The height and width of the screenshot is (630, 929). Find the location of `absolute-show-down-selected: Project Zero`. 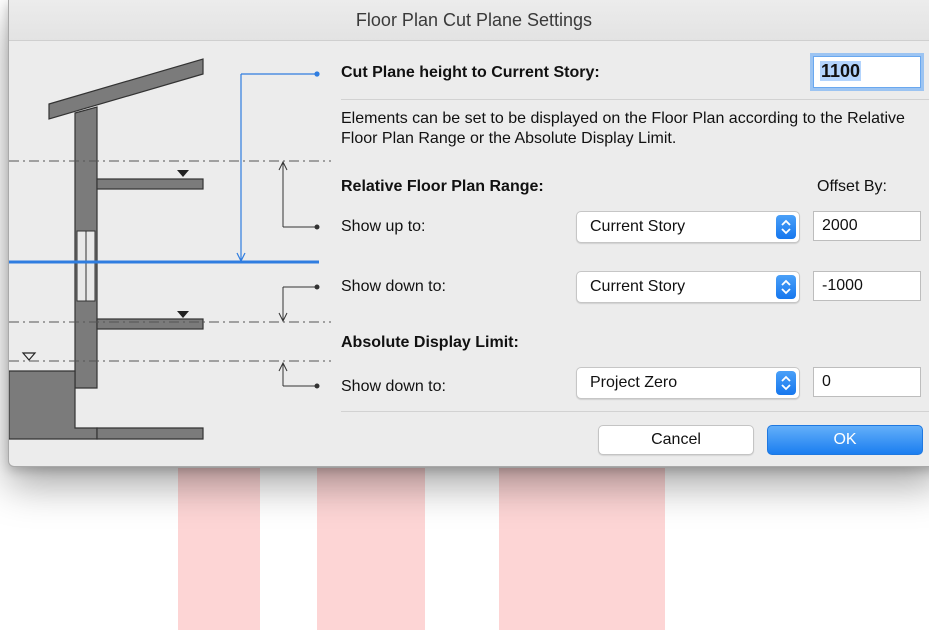

absolute-show-down-selected: Project Zero is located at coordinates (634, 382).